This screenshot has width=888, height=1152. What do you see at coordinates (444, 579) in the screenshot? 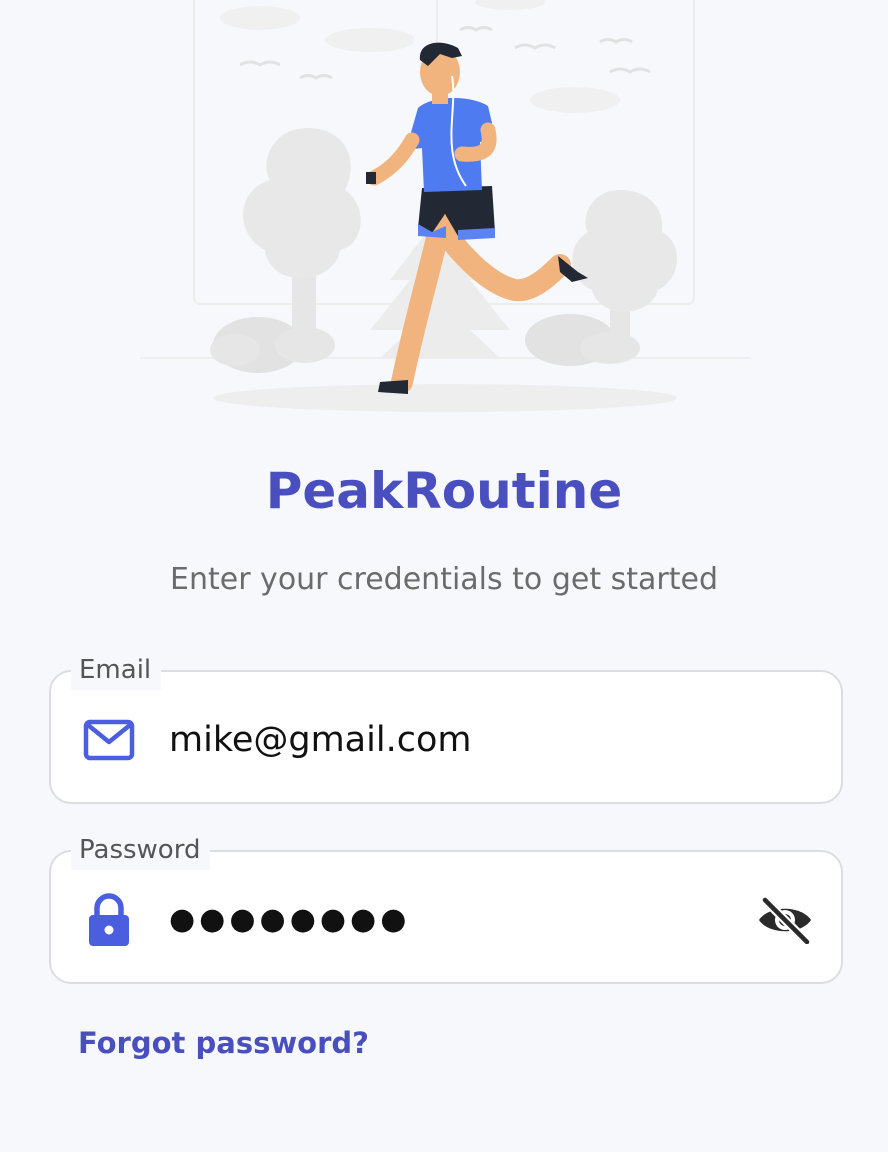
I see `login-subtitle: Enter your credentials to get started` at bounding box center [444, 579].